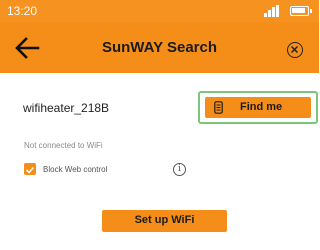 The image size is (320, 250). What do you see at coordinates (218, 107) in the screenshot?
I see `heater-icon` at bounding box center [218, 107].